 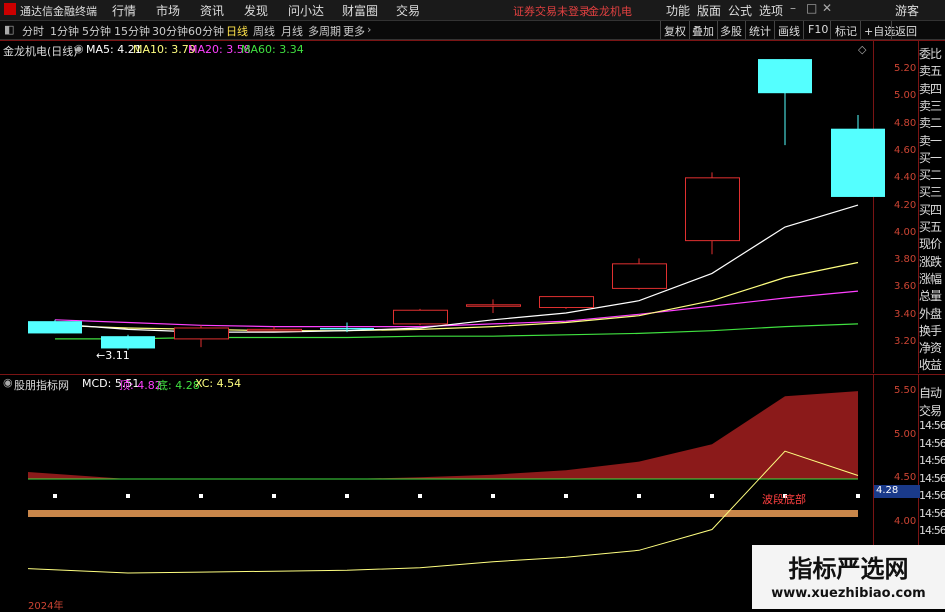 I want to click on price-tick-label: 3.40, so click(x=905, y=314).